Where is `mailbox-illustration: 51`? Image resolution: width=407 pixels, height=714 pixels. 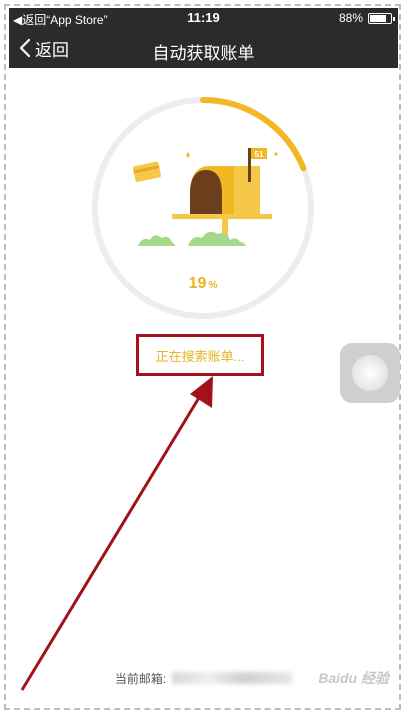
mailbox-illustration: 51 is located at coordinates (205, 197).